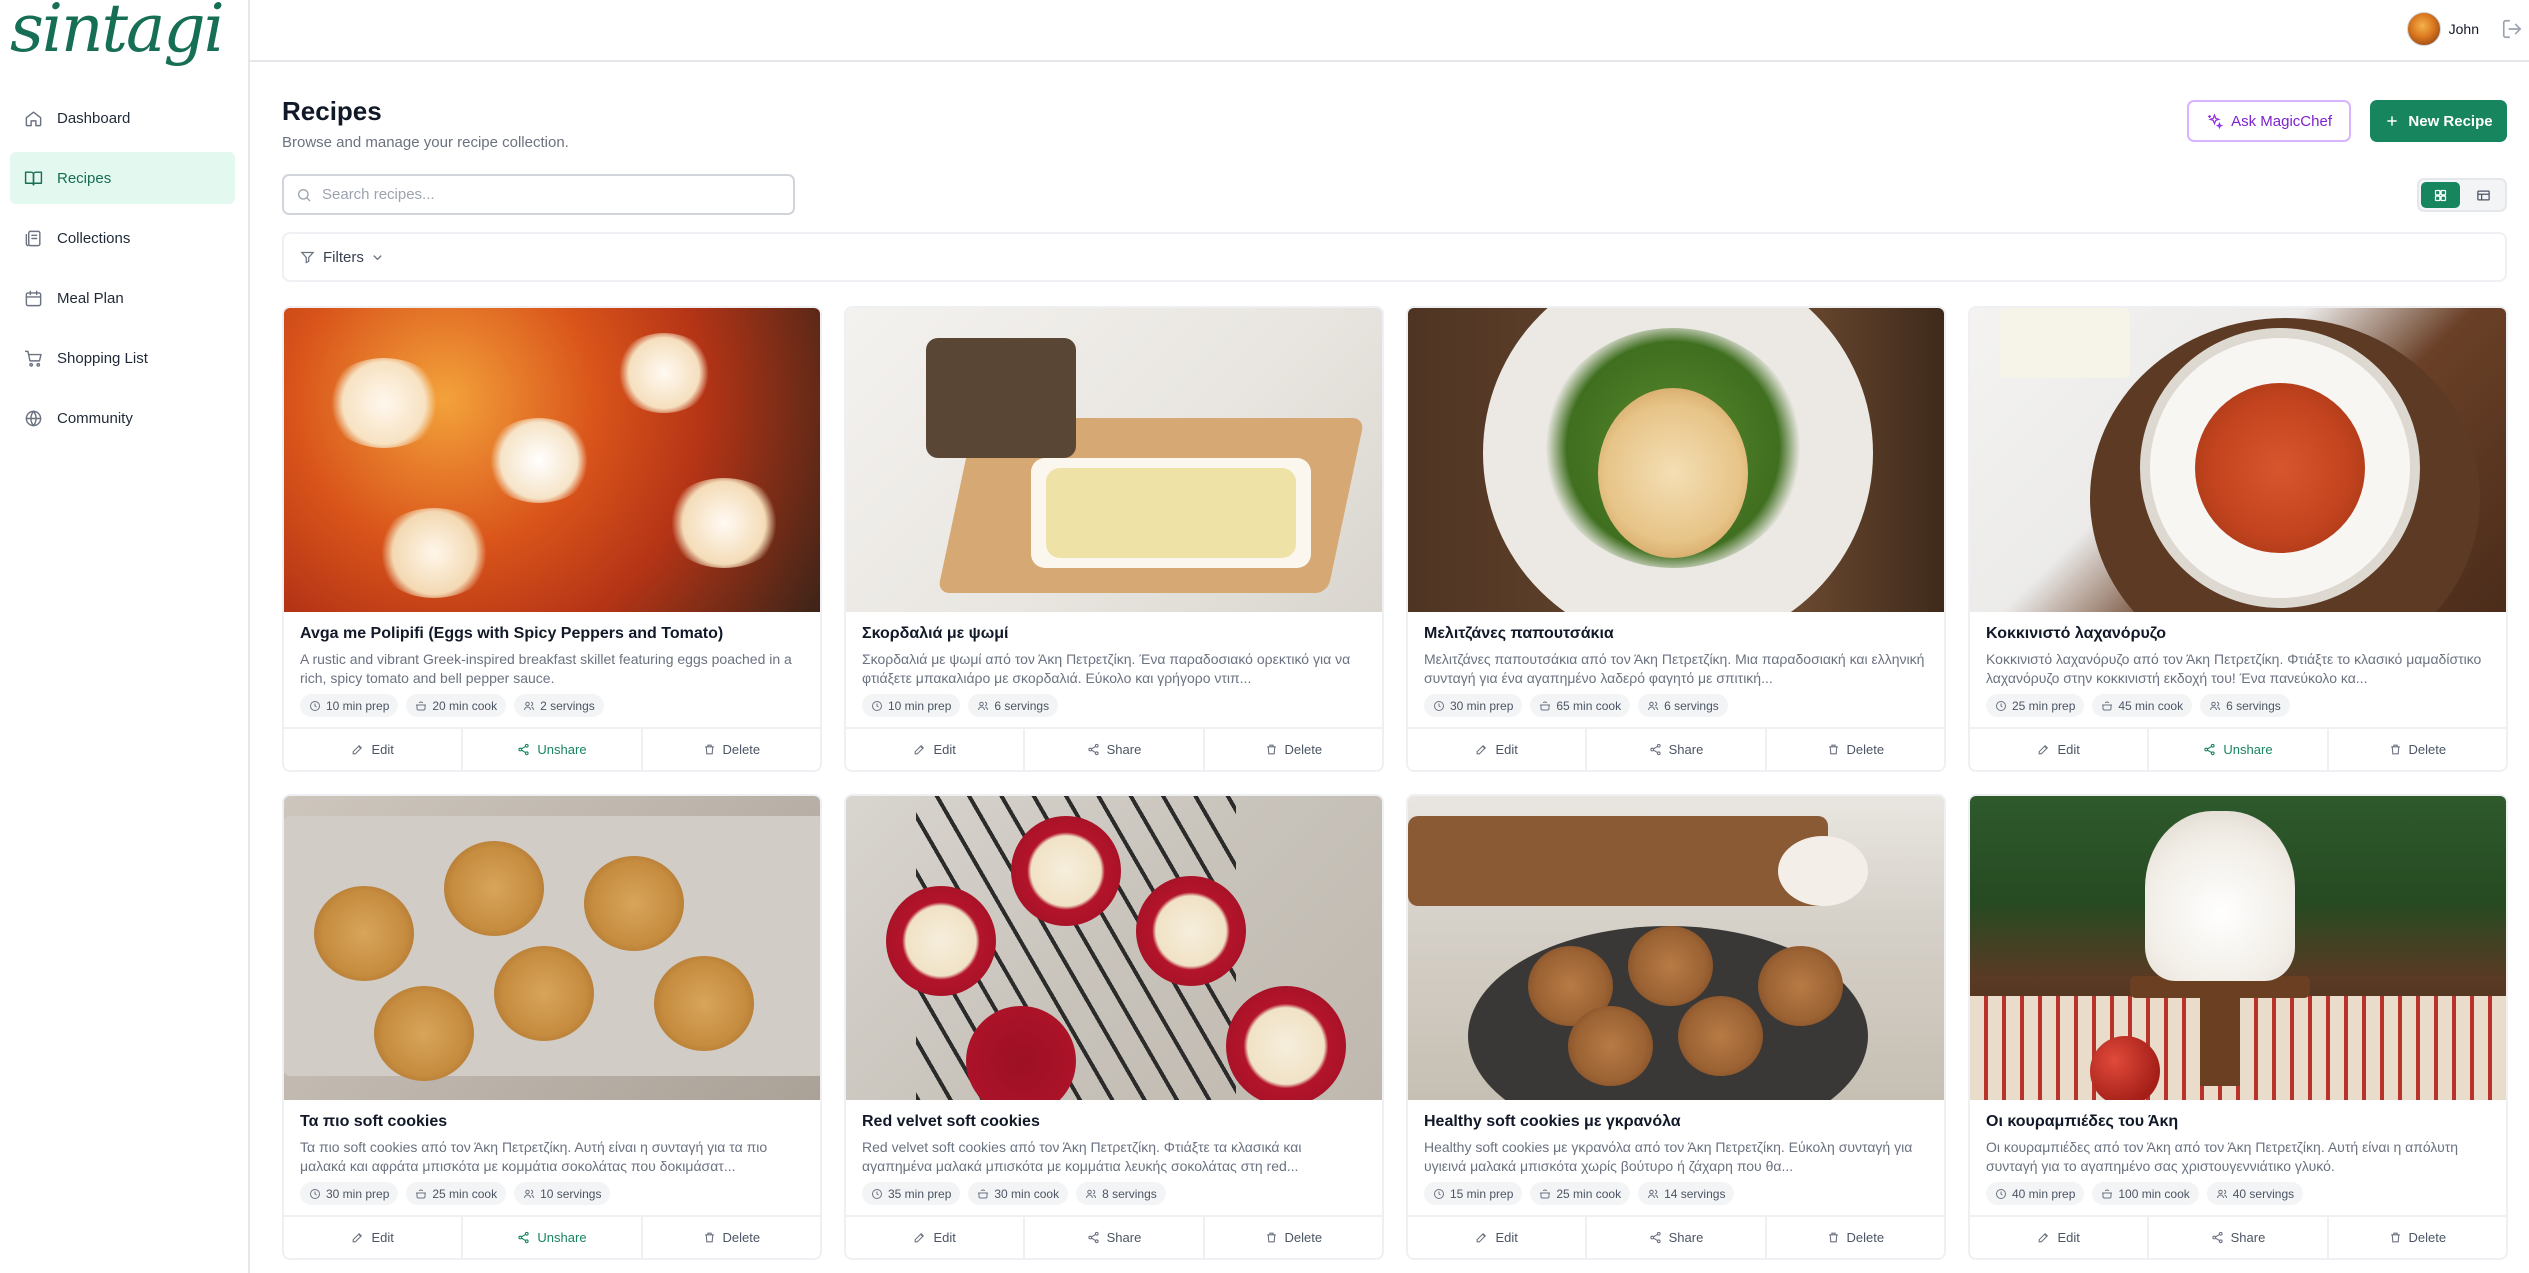 This screenshot has height=1273, width=2529. I want to click on meta-pill: 20 min cook, so click(456, 705).